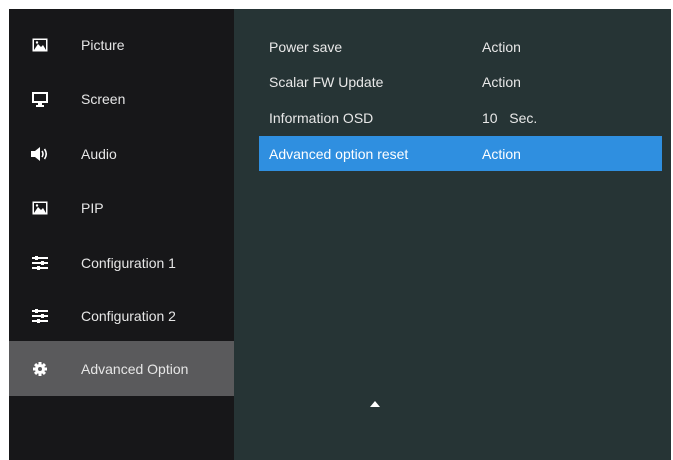 This screenshot has height=460, width=673. What do you see at coordinates (121, 208) in the screenshot?
I see `sidebar-item-pip: PIP` at bounding box center [121, 208].